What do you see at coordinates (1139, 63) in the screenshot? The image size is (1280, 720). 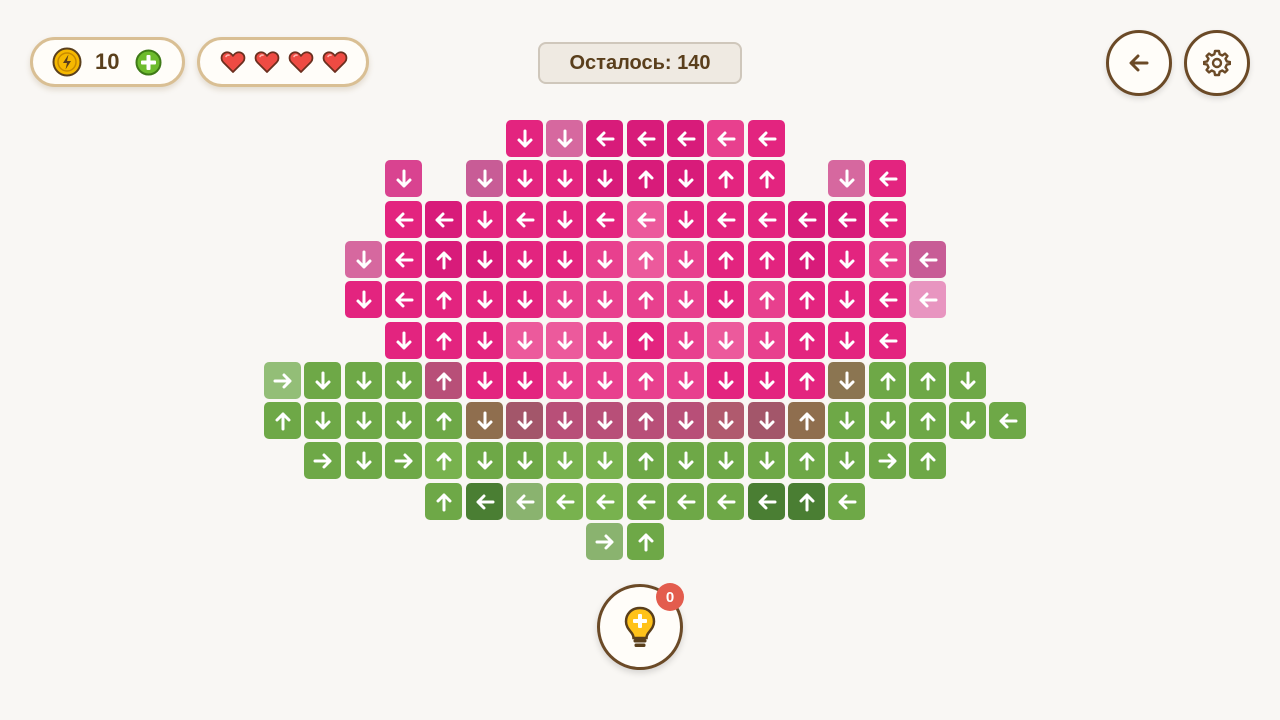 I see `back-button` at bounding box center [1139, 63].